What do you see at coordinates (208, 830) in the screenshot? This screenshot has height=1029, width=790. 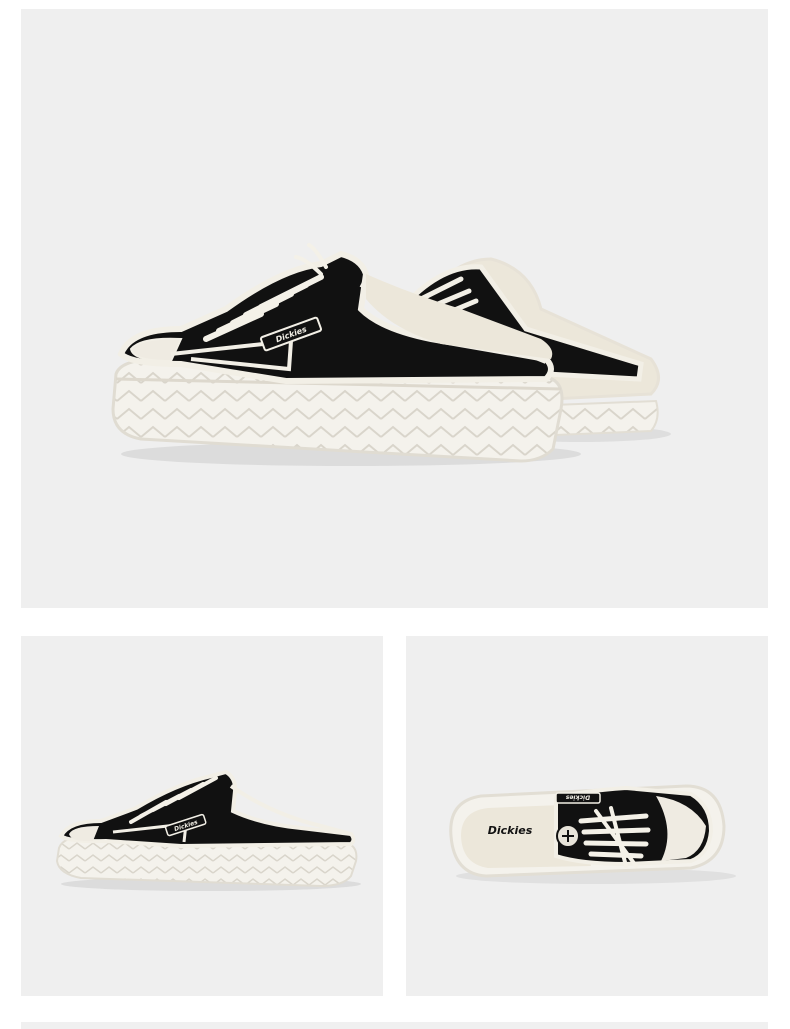 I see `shoe-side-icon: Dickies` at bounding box center [208, 830].